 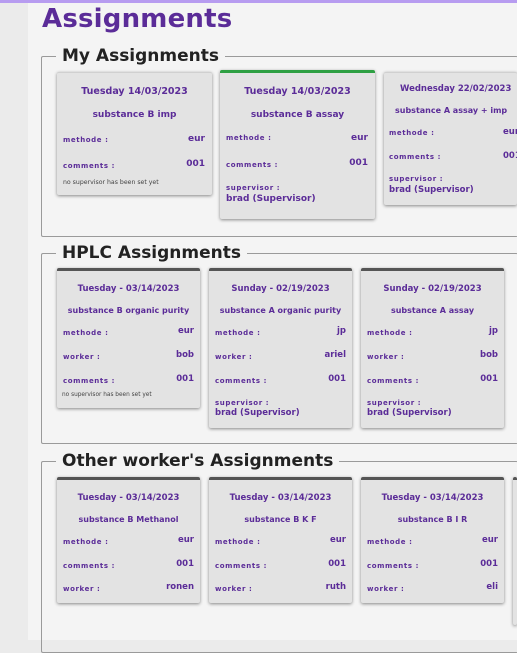 What do you see at coordinates (141, 56) in the screenshot?
I see `my-assignments-legend: My Assignments` at bounding box center [141, 56].